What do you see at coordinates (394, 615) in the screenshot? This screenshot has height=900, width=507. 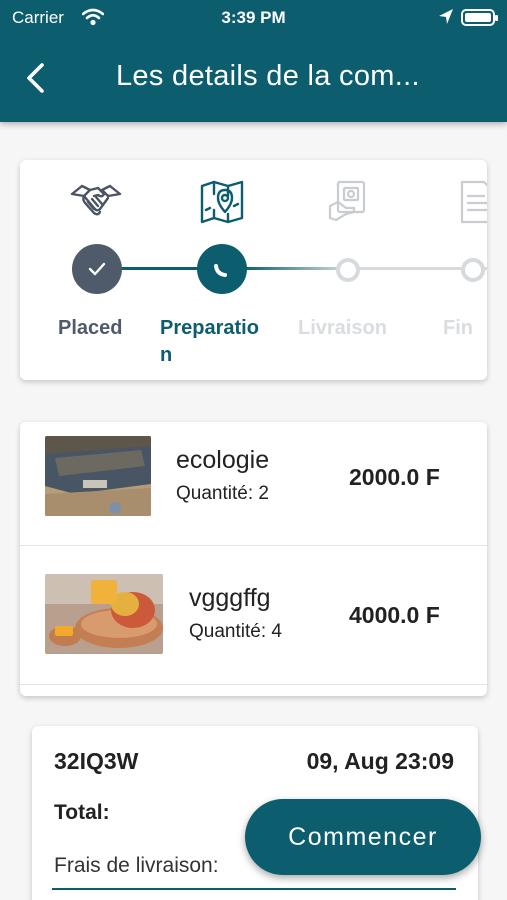 I see `item-price: 4000.0 F` at bounding box center [394, 615].